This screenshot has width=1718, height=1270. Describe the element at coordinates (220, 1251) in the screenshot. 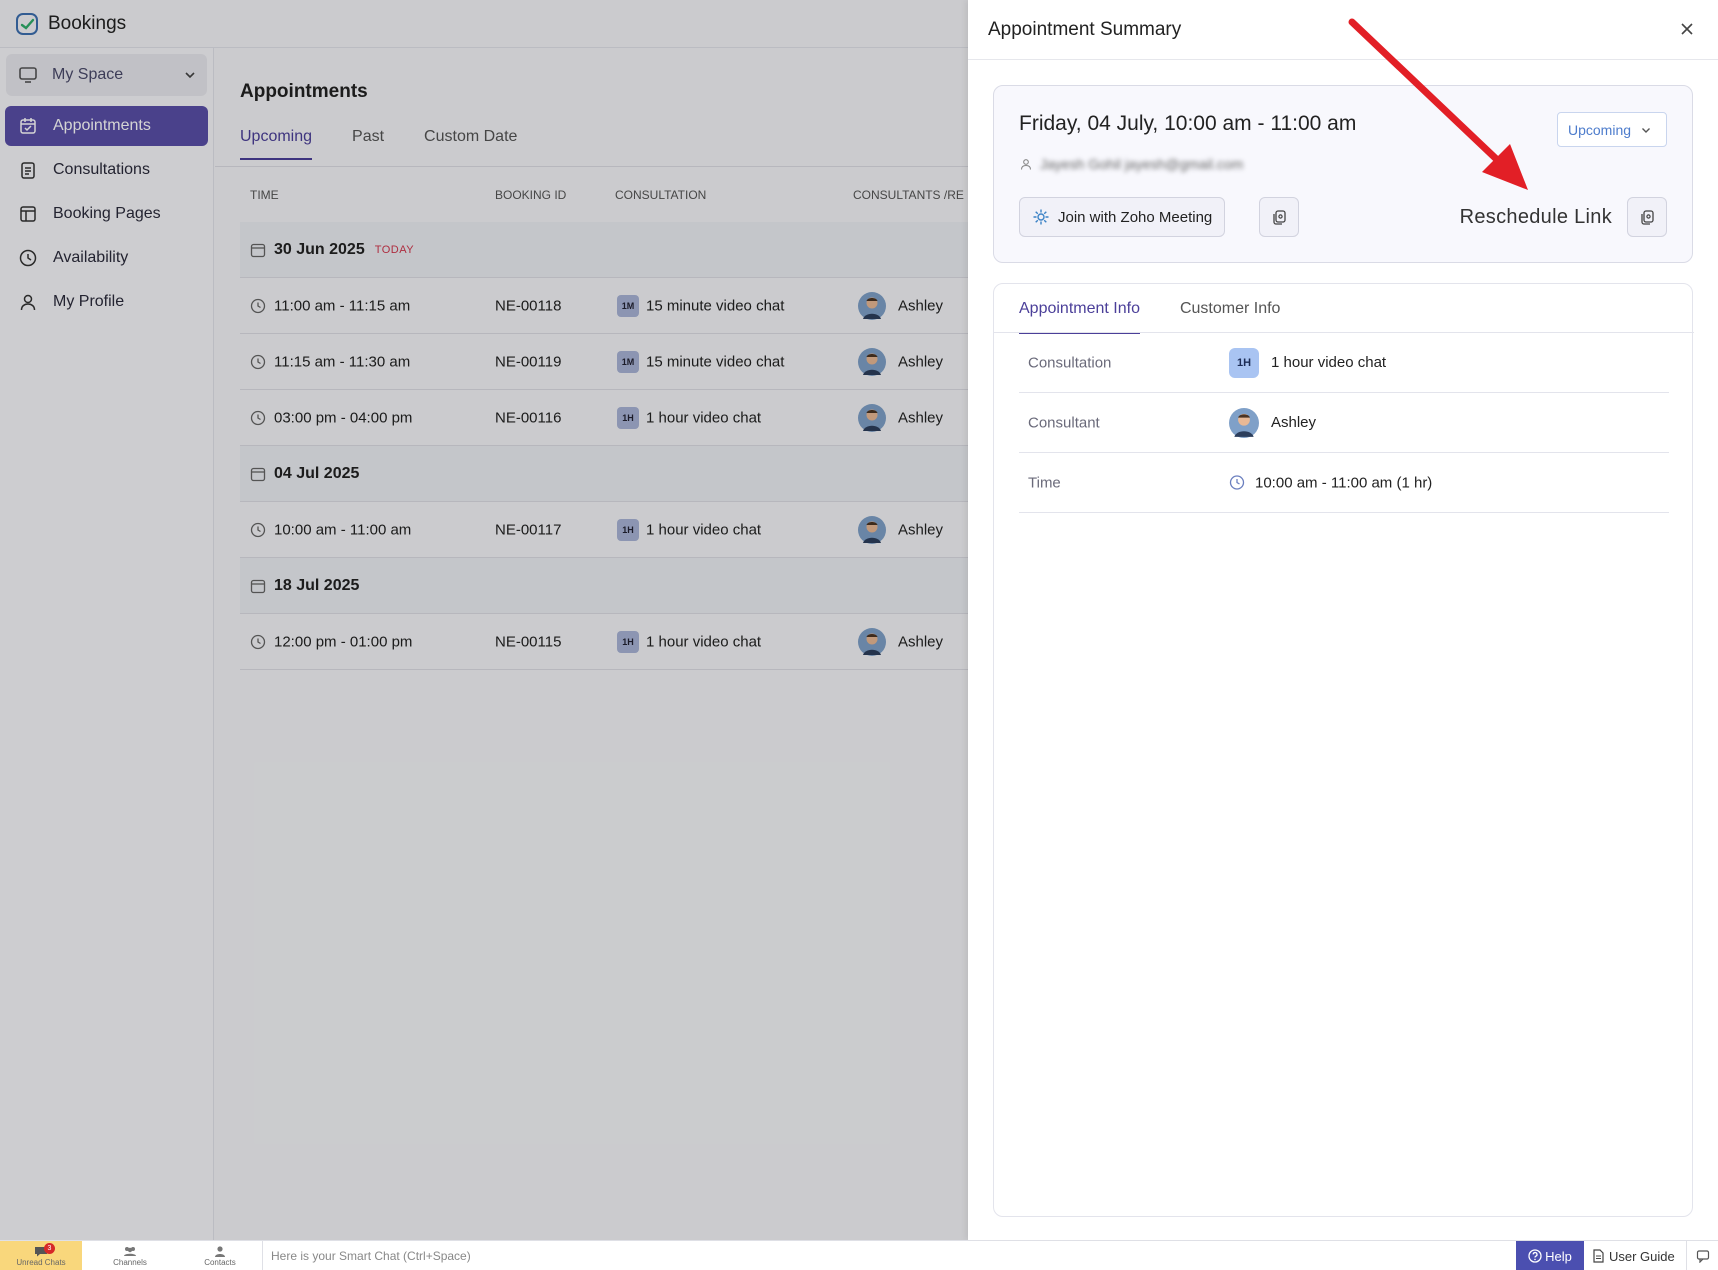

I see `contact-icon` at that location.